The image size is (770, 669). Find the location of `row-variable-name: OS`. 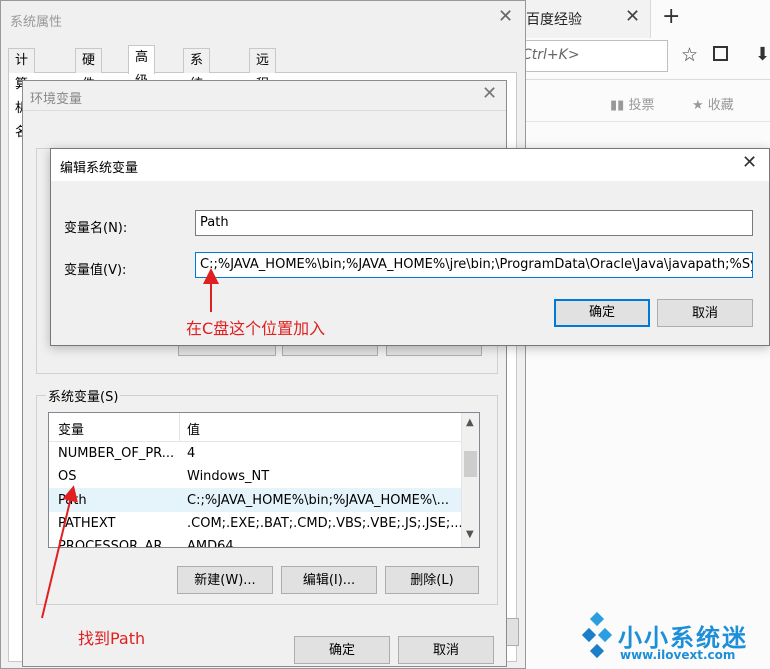

row-variable-name: OS is located at coordinates (67, 476).